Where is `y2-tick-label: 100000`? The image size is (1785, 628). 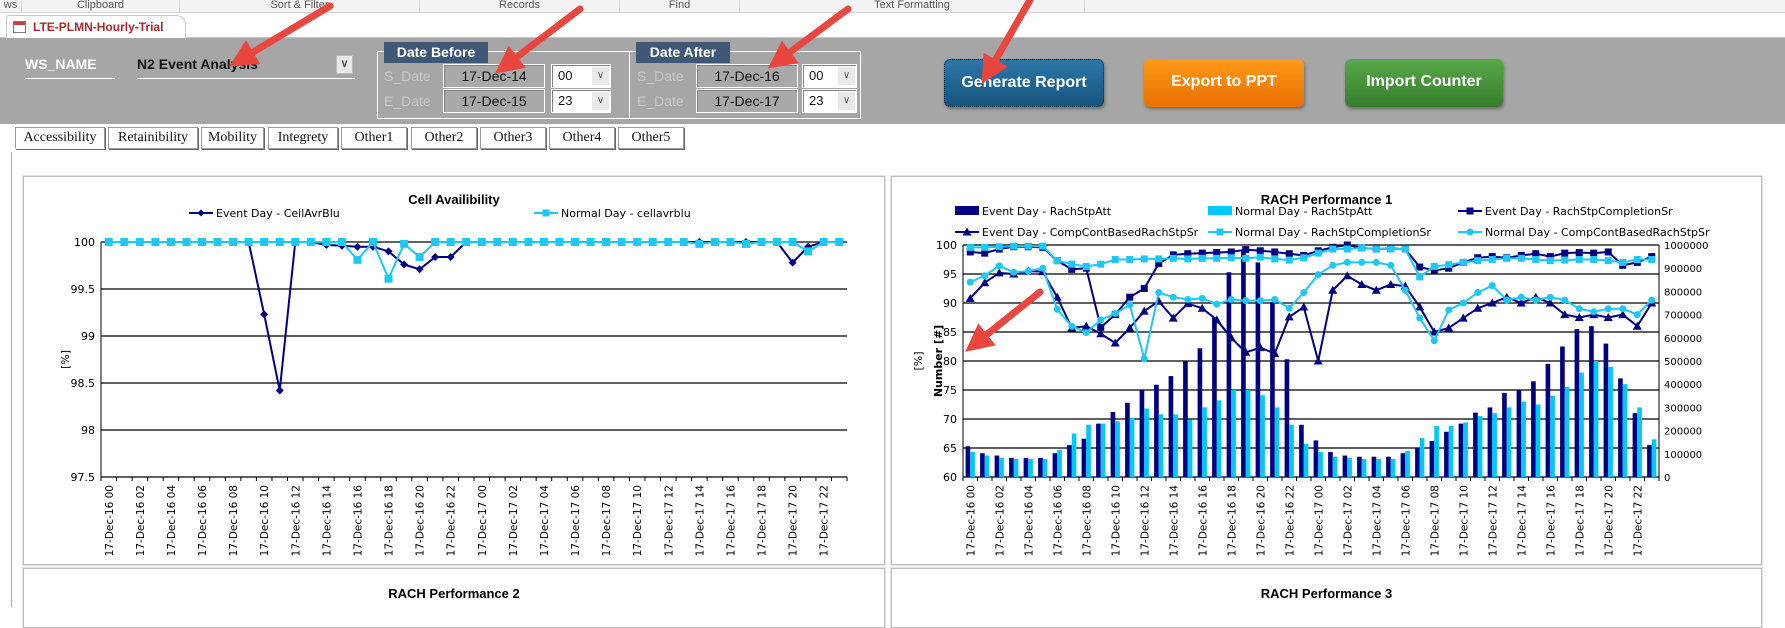 y2-tick-label: 100000 is located at coordinates (1683, 455).